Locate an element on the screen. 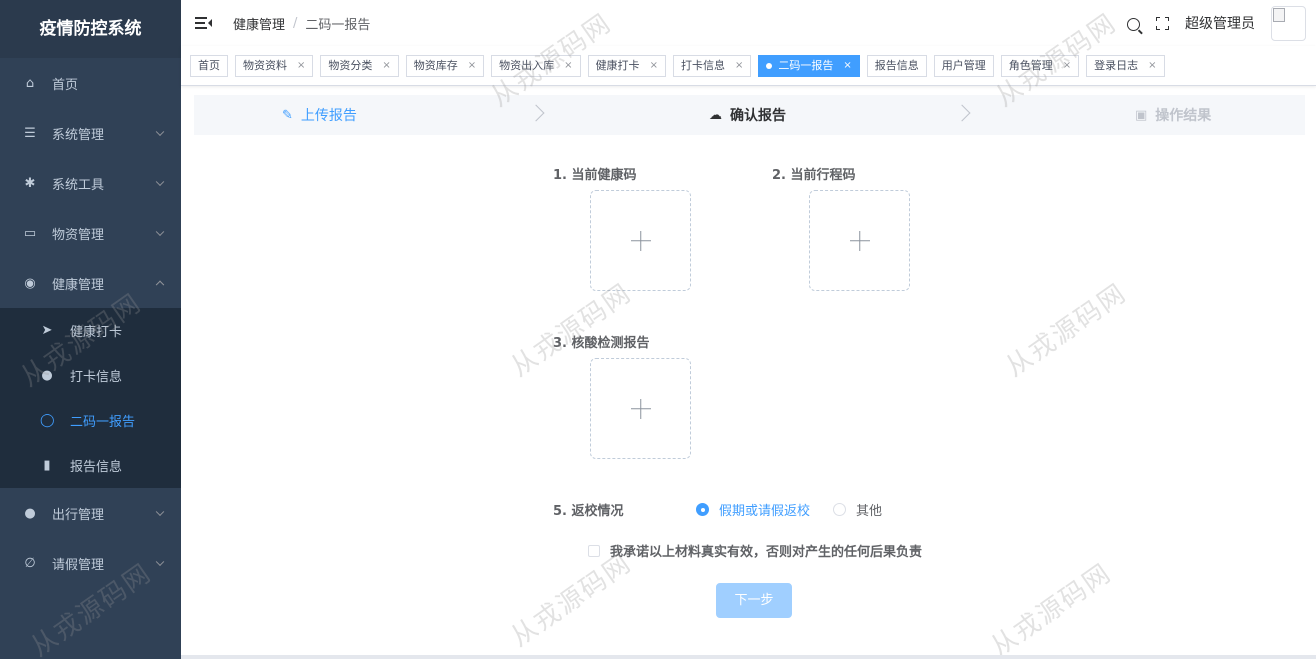 Image resolution: width=1316 pixels, height=659 pixels. sidebar-item-tools: ✱ 系统工具 is located at coordinates (90, 183).